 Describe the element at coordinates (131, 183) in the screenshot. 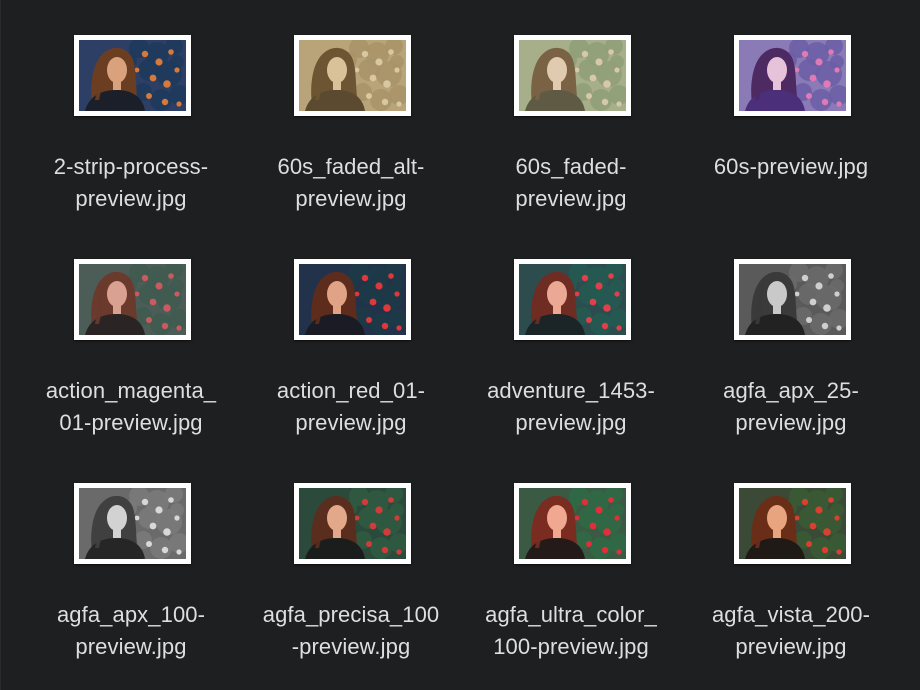

I see `file-name: 2-strip-process-preview.jpg` at that location.